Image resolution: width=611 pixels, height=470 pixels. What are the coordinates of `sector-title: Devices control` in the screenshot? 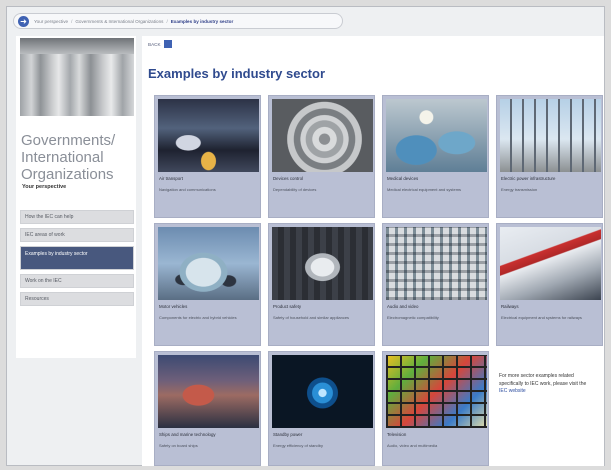 It's located at (288, 178).